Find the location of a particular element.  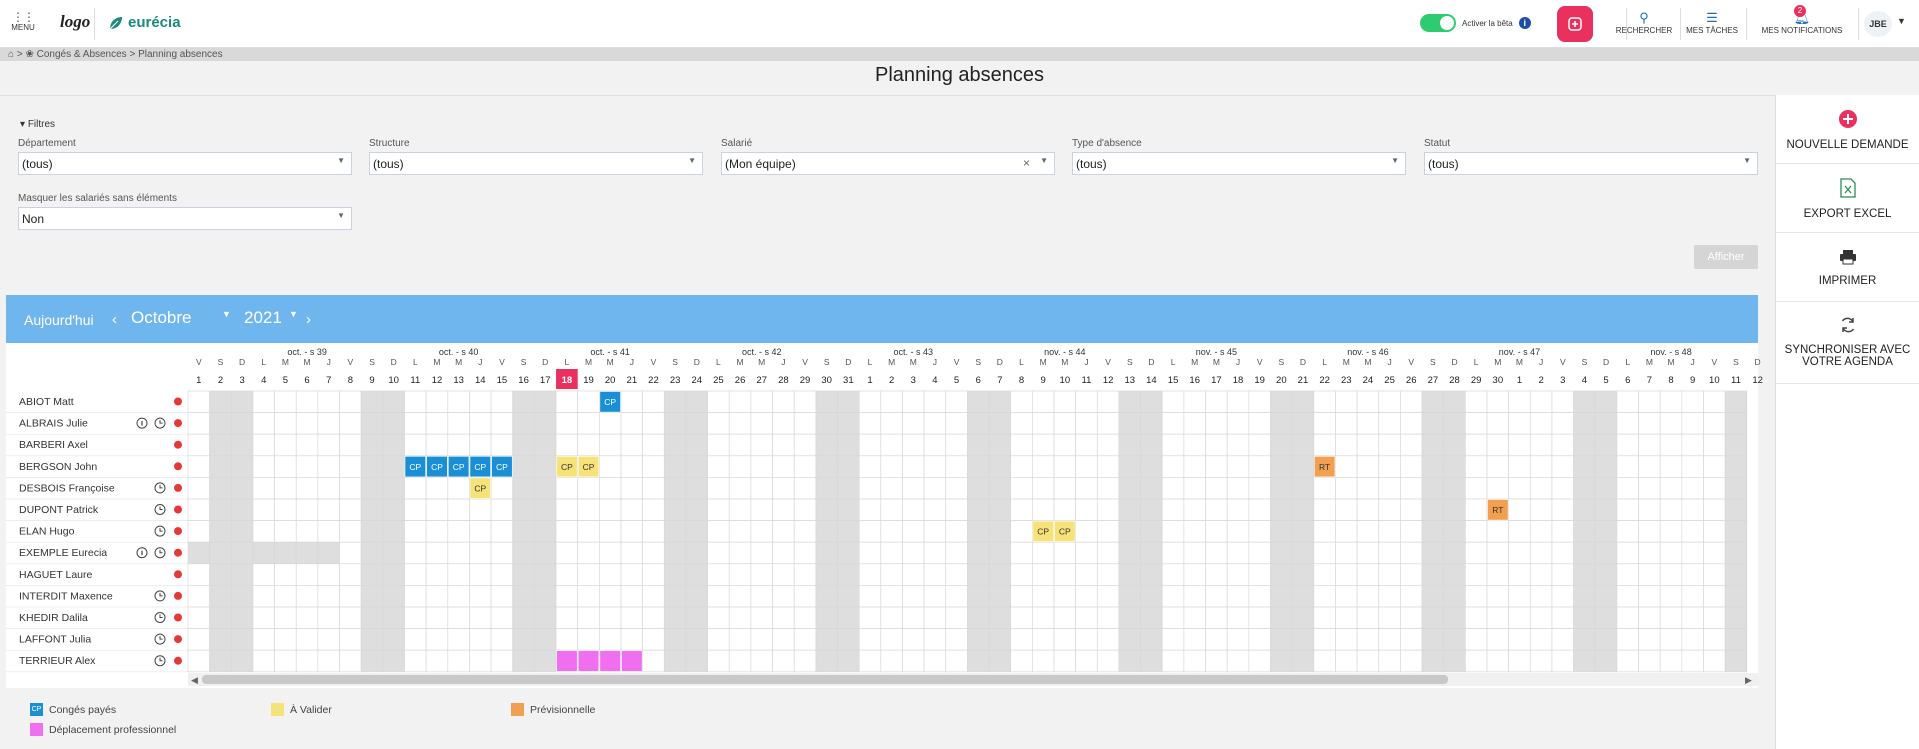

scrollbar-thumb is located at coordinates (825, 679).